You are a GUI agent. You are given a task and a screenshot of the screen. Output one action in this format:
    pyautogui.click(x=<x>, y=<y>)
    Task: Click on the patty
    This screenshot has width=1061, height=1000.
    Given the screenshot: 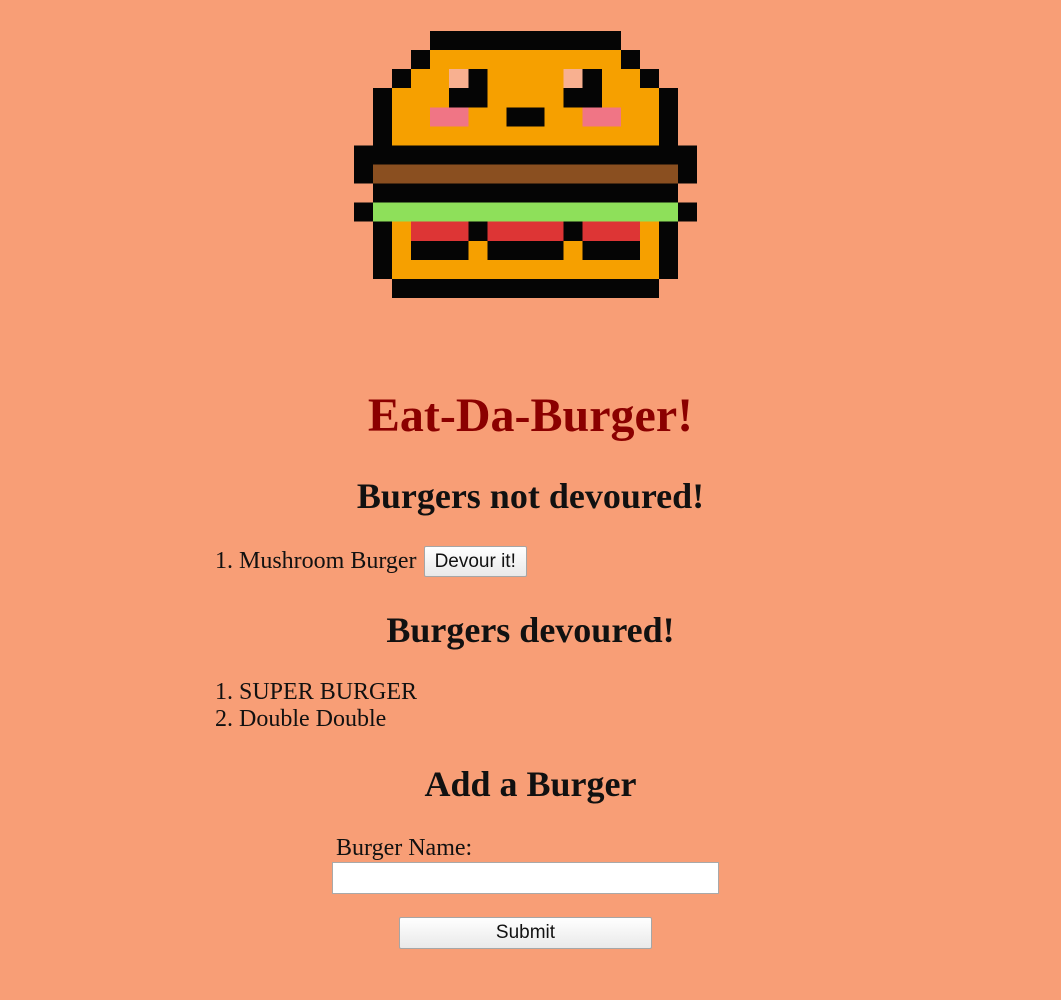 What is the action you would take?
    pyautogui.click(x=525, y=174)
    